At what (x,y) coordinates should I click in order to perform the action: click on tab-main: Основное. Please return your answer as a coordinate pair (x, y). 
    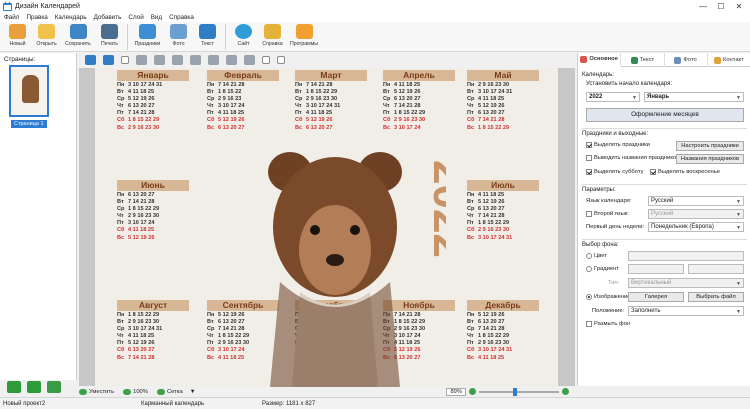
    Looking at the image, I should click on (600, 60).